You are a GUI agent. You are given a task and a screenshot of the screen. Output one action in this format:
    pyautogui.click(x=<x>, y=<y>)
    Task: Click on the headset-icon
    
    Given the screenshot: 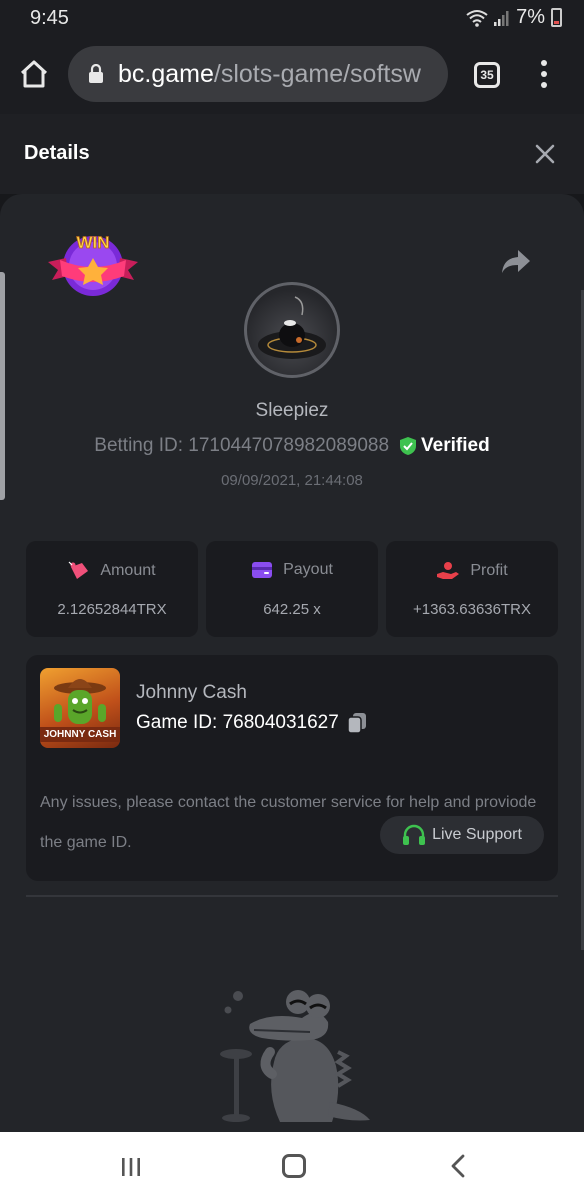 What is the action you would take?
    pyautogui.click(x=414, y=834)
    